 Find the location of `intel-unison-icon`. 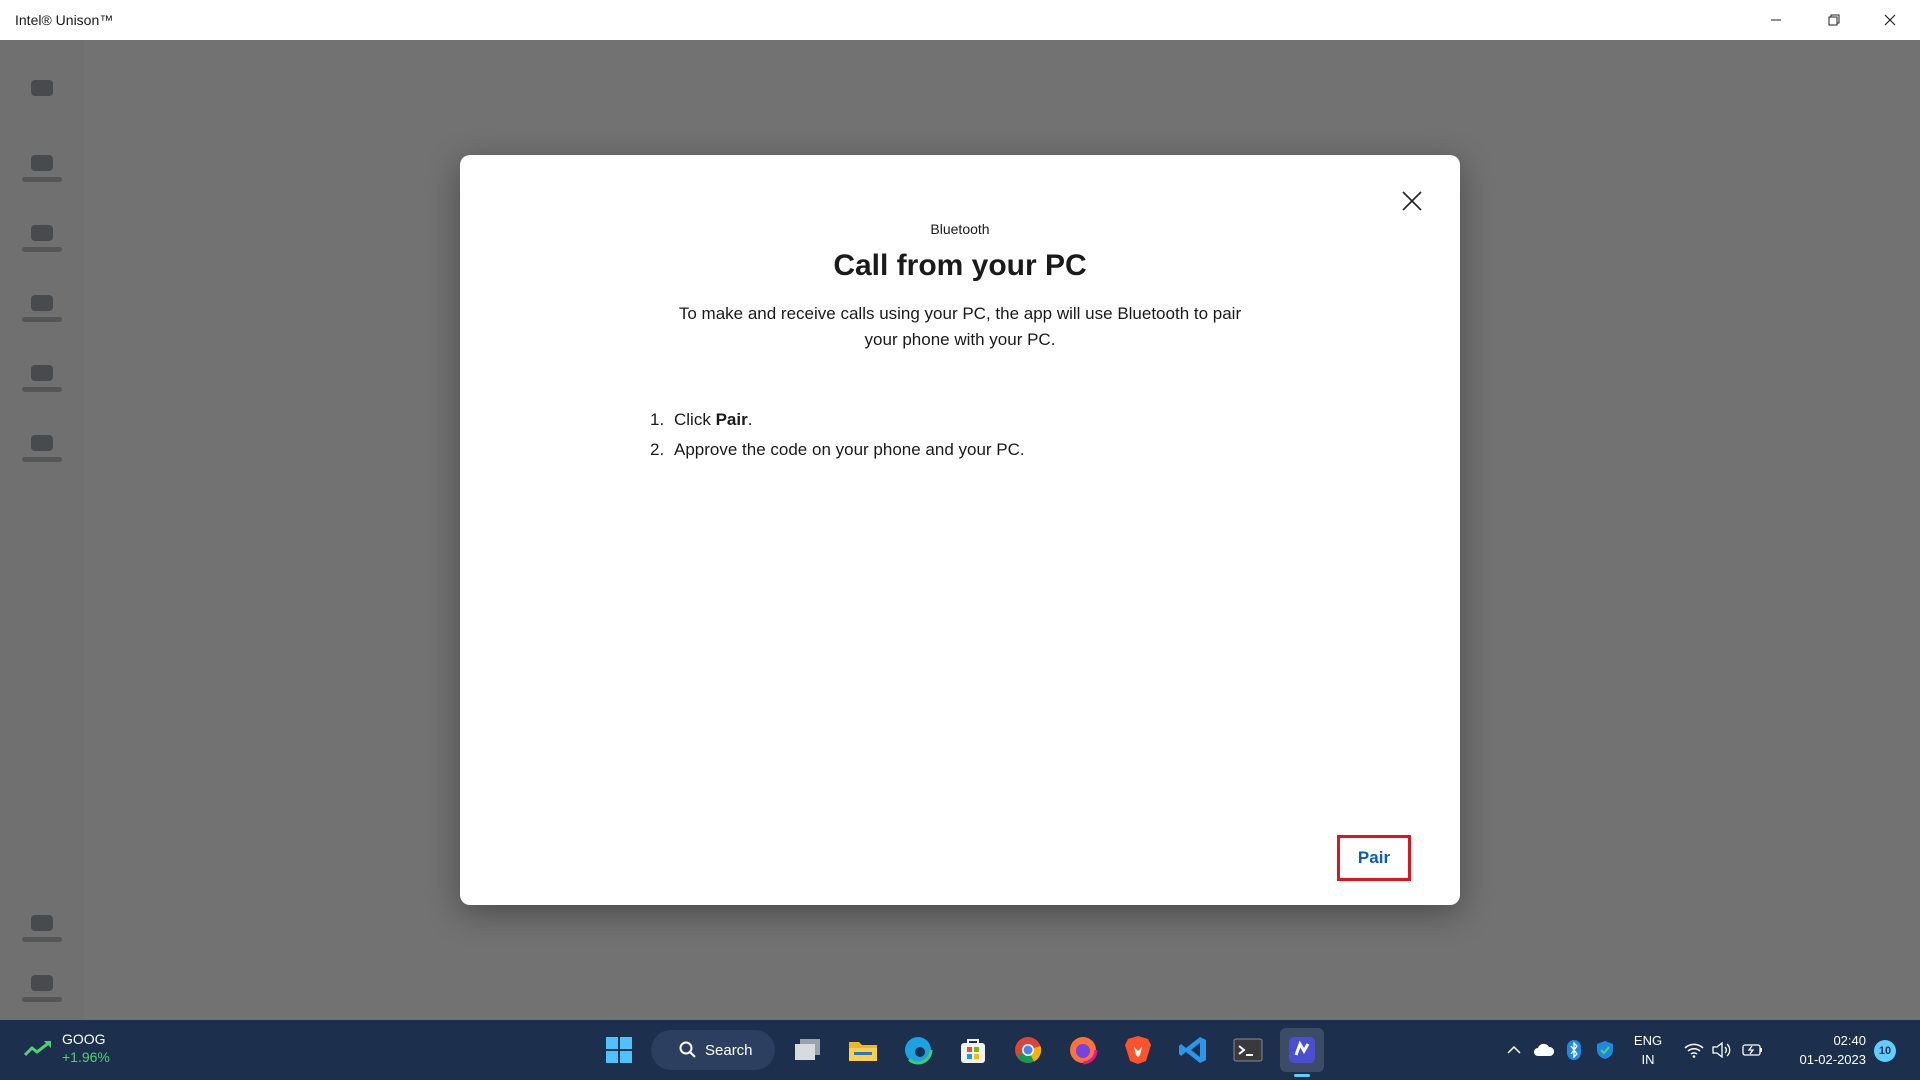

intel-unison-icon is located at coordinates (1302, 1050).